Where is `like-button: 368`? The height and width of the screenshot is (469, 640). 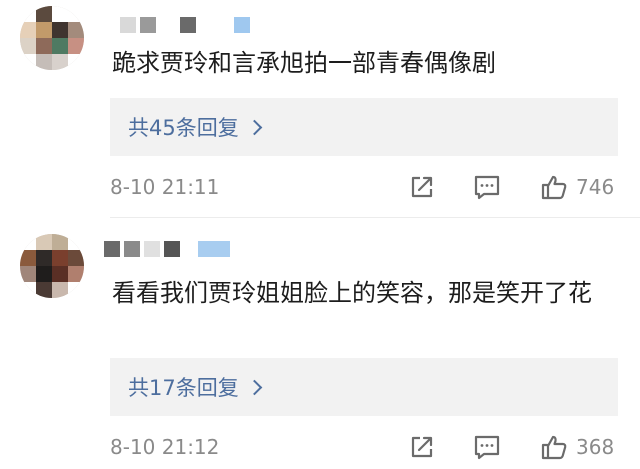
like-button: 368 is located at coordinates (577, 447).